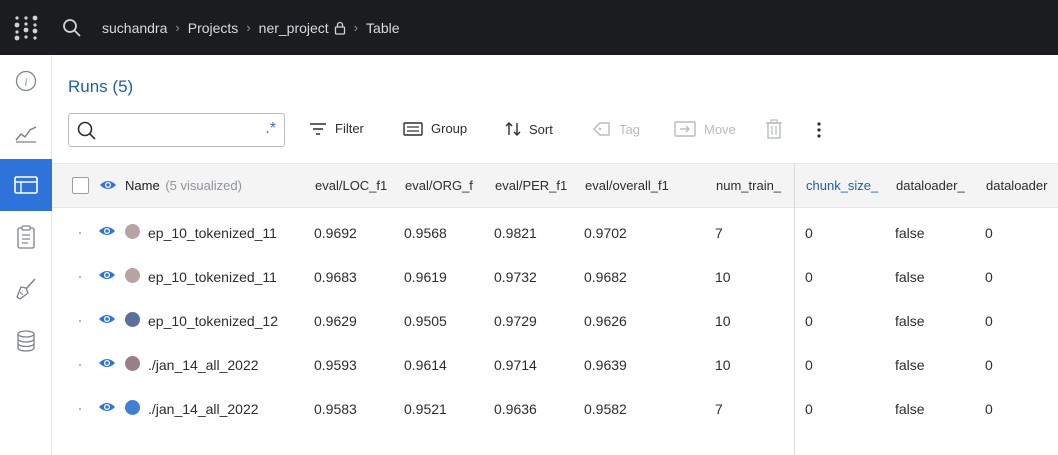 The width and height of the screenshot is (1058, 455). Describe the element at coordinates (640, 185) in the screenshot. I see `col-eval-overall-f1: eval/overall_f1` at that location.